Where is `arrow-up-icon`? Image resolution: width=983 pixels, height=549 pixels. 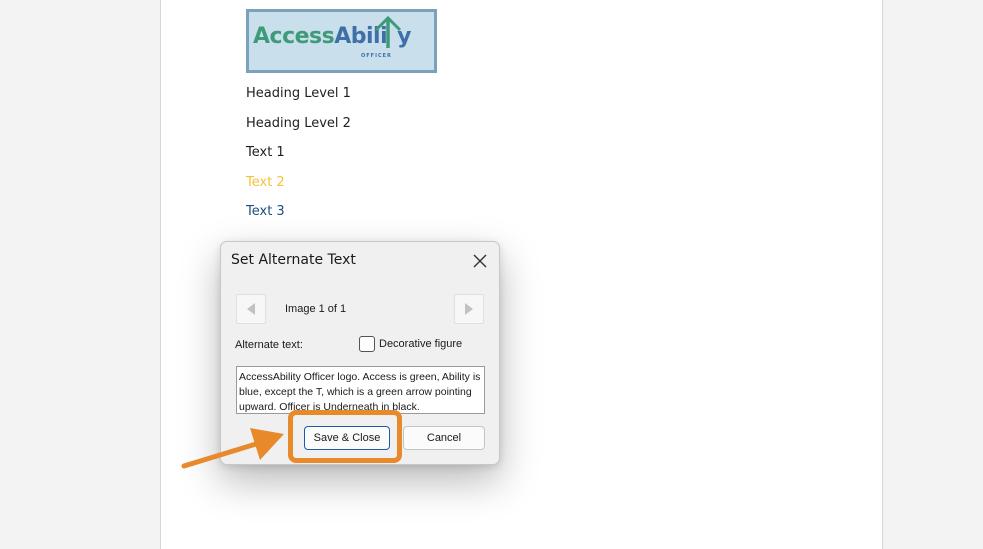 arrow-up-icon is located at coordinates (388, 31).